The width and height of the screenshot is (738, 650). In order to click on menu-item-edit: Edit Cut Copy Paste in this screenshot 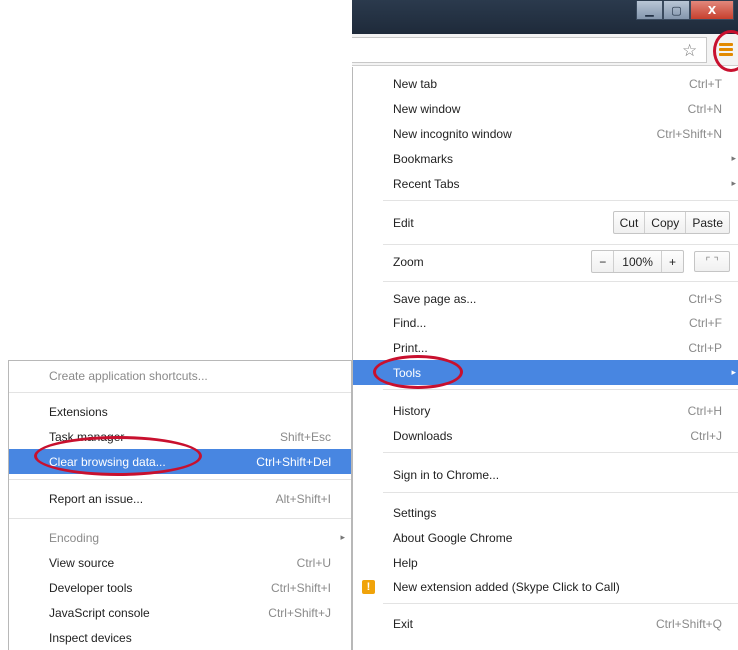, I will do `click(545, 222)`.